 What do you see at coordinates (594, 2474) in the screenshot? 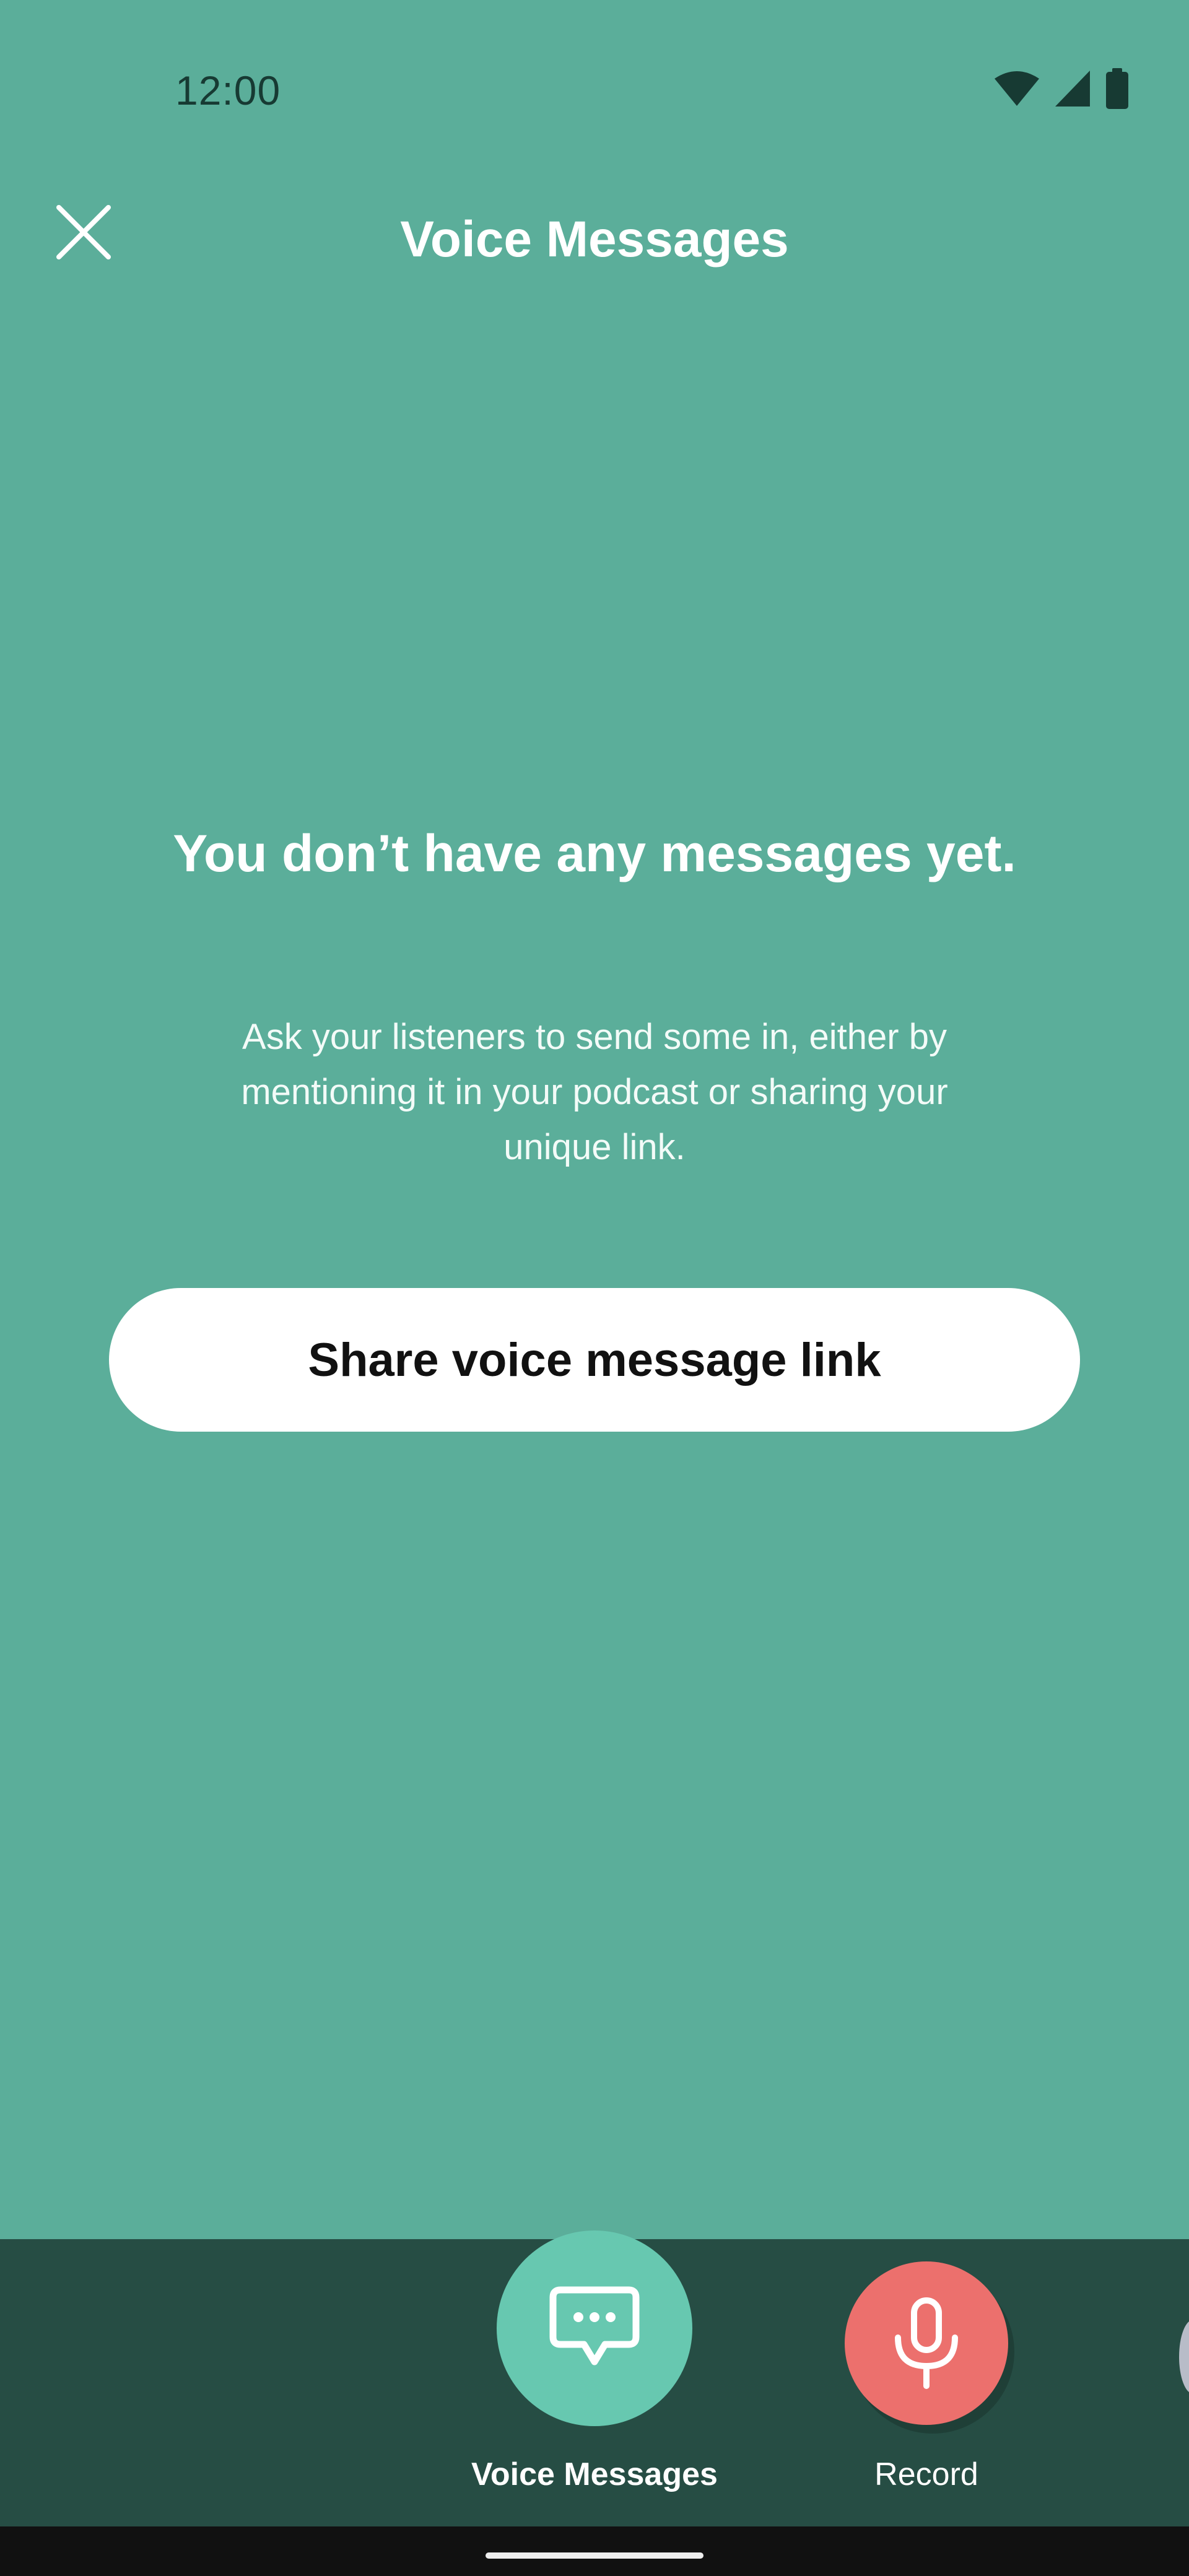
I see `nav-label-voice-messages: Voice Messages` at bounding box center [594, 2474].